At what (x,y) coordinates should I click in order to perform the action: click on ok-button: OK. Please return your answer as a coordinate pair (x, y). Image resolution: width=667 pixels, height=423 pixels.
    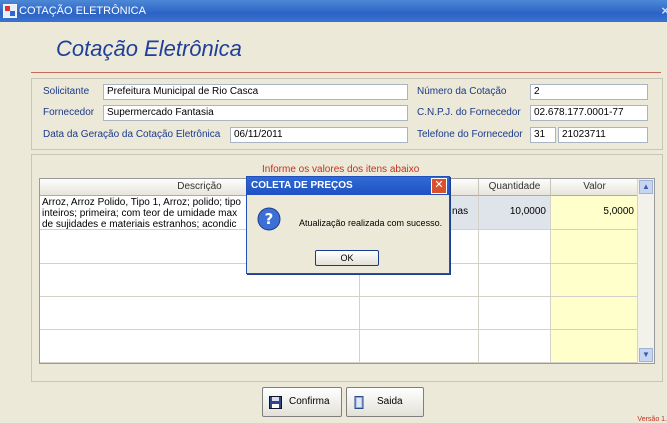
    Looking at the image, I should click on (347, 258).